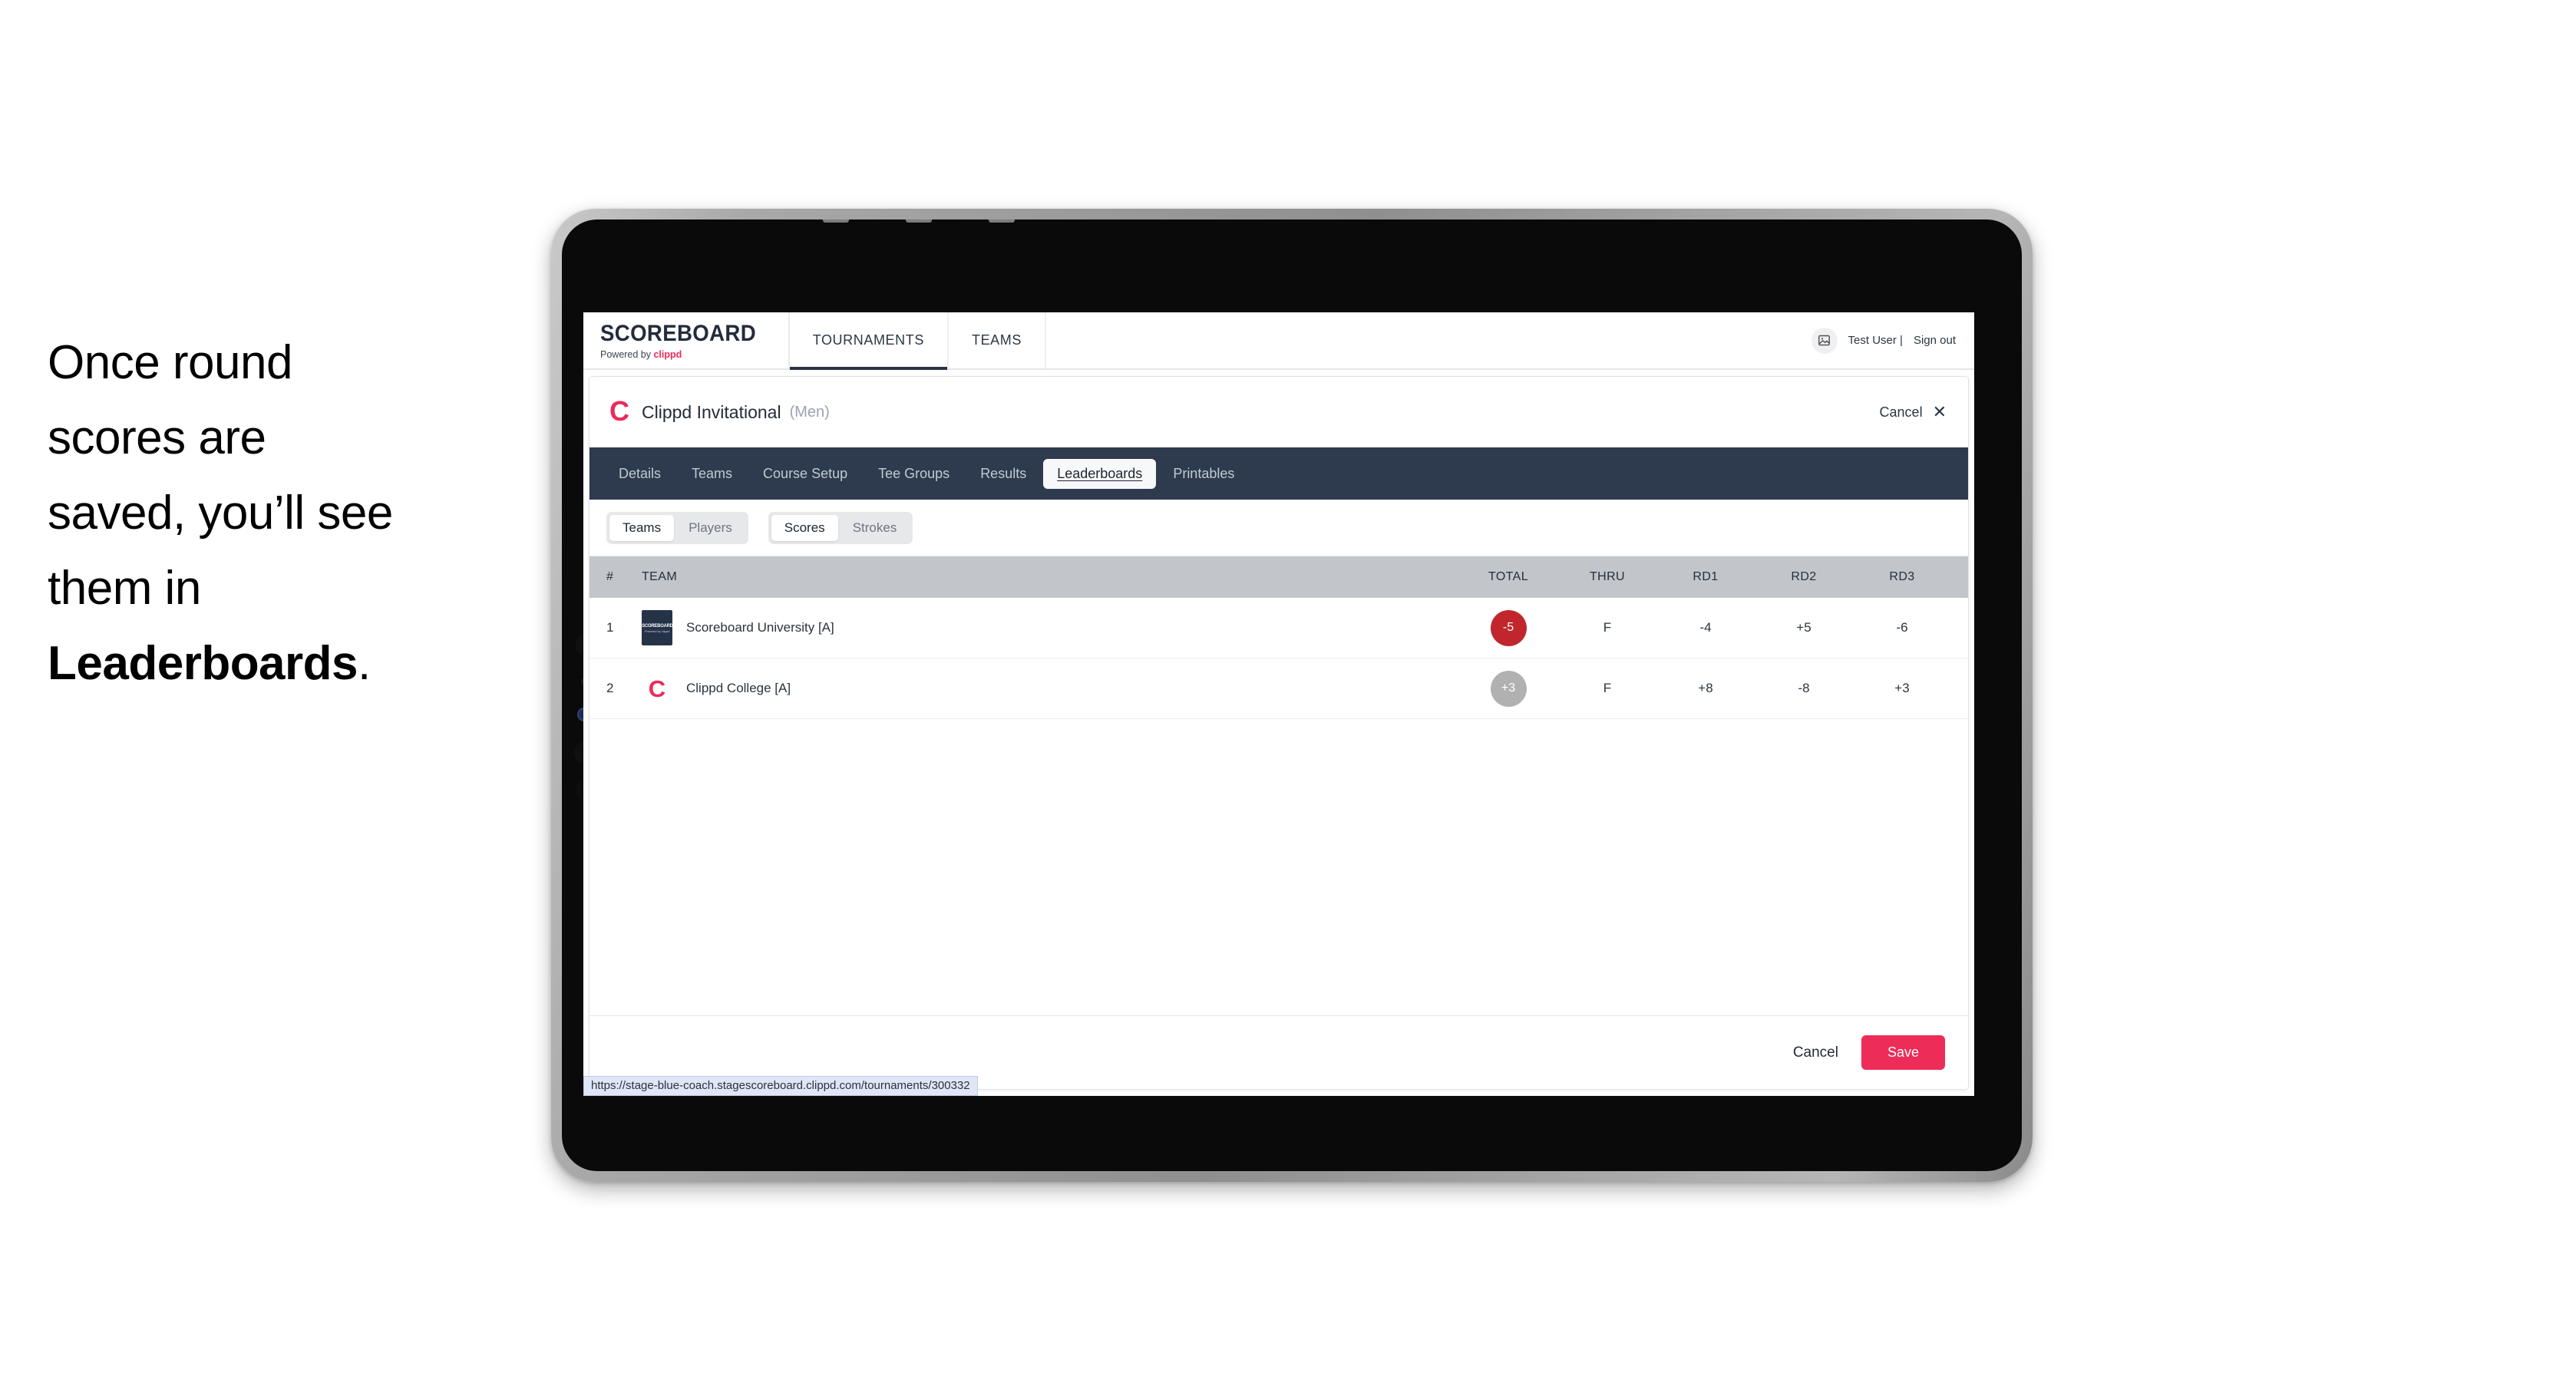 The width and height of the screenshot is (2576, 1386). I want to click on save-button: Save, so click(1903, 1052).